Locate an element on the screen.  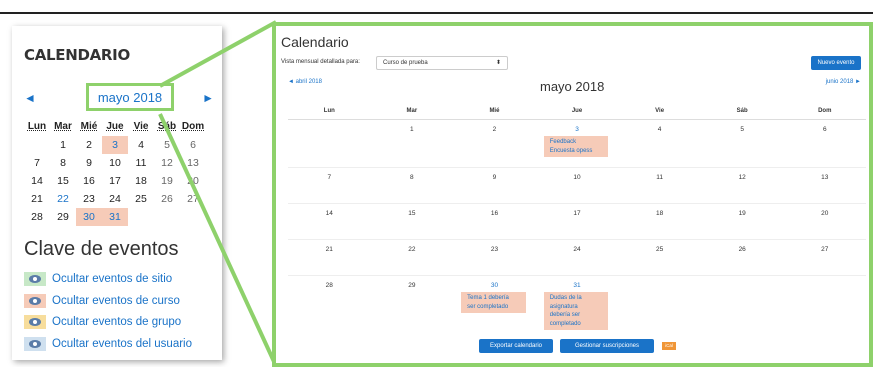
event-key-group: Ocultar eventos de grupo is located at coordinates (120, 322).